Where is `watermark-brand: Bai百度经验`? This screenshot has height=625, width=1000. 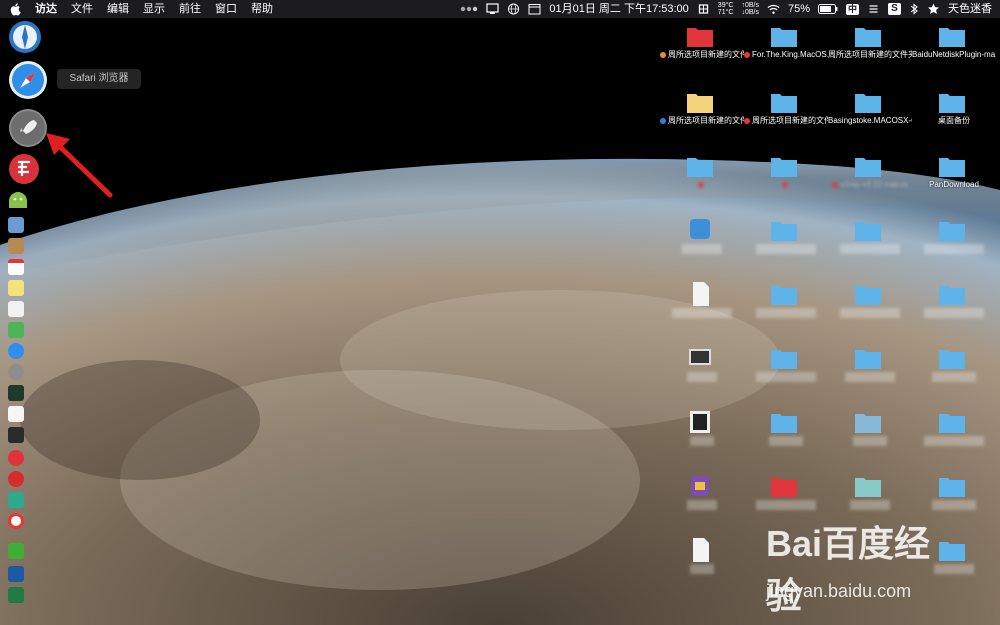
watermark-brand: Bai百度经验 is located at coordinates (848, 569).